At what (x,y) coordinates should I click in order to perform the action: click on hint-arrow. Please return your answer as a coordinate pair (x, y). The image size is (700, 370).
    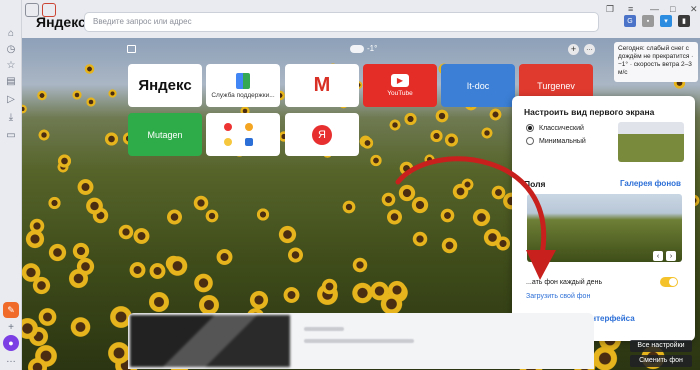
    Looking at the image, I should click on (475, 218).